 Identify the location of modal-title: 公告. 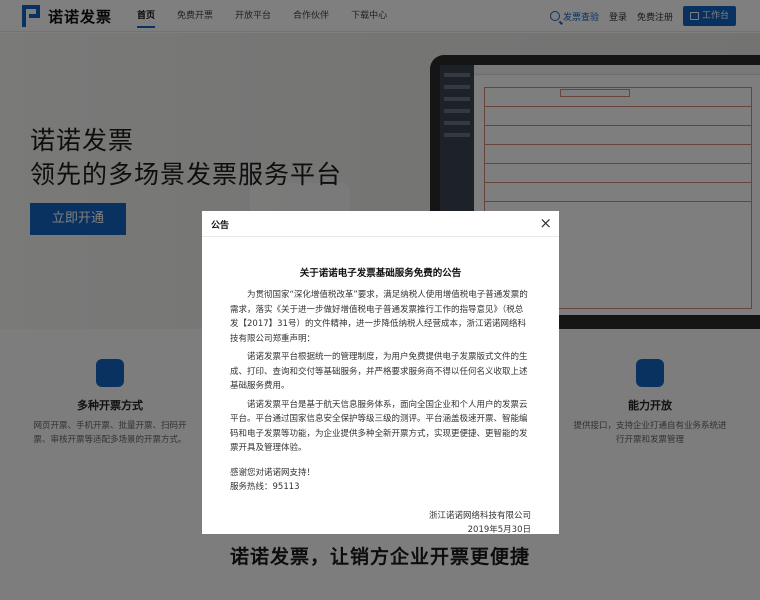
(220, 226).